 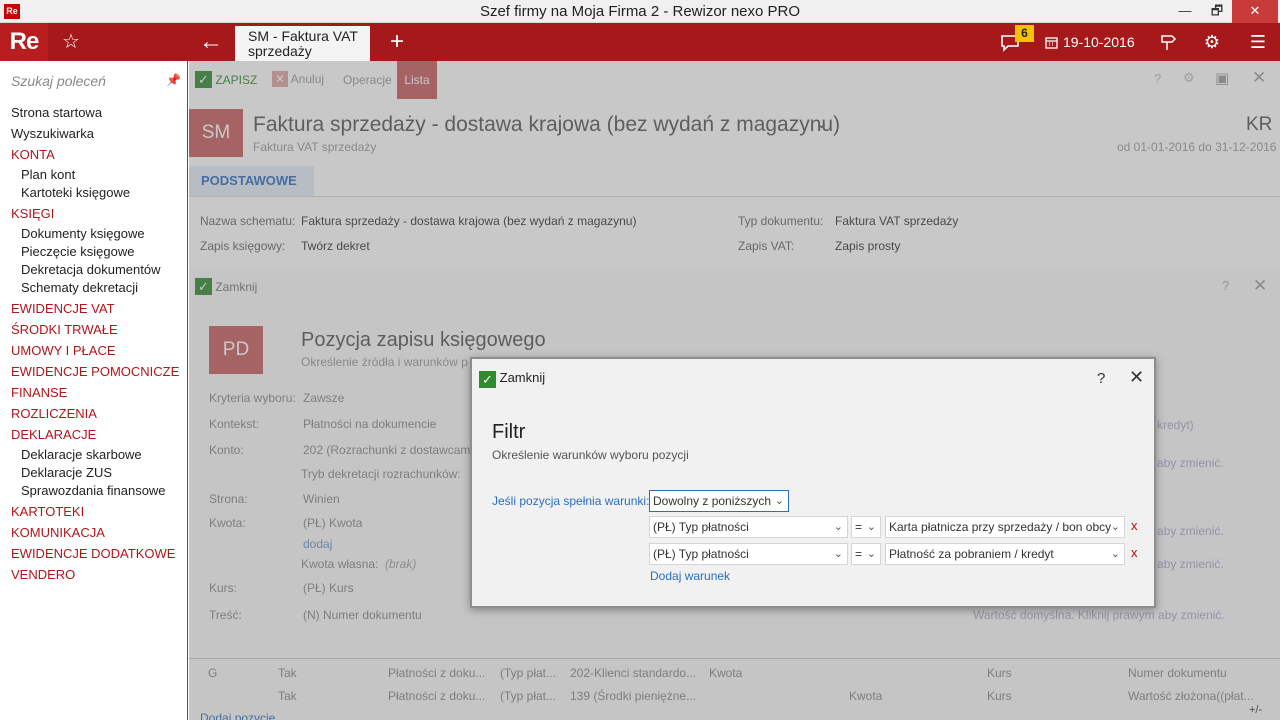 What do you see at coordinates (71, 42) in the screenshot?
I see `star-icon: ☆` at bounding box center [71, 42].